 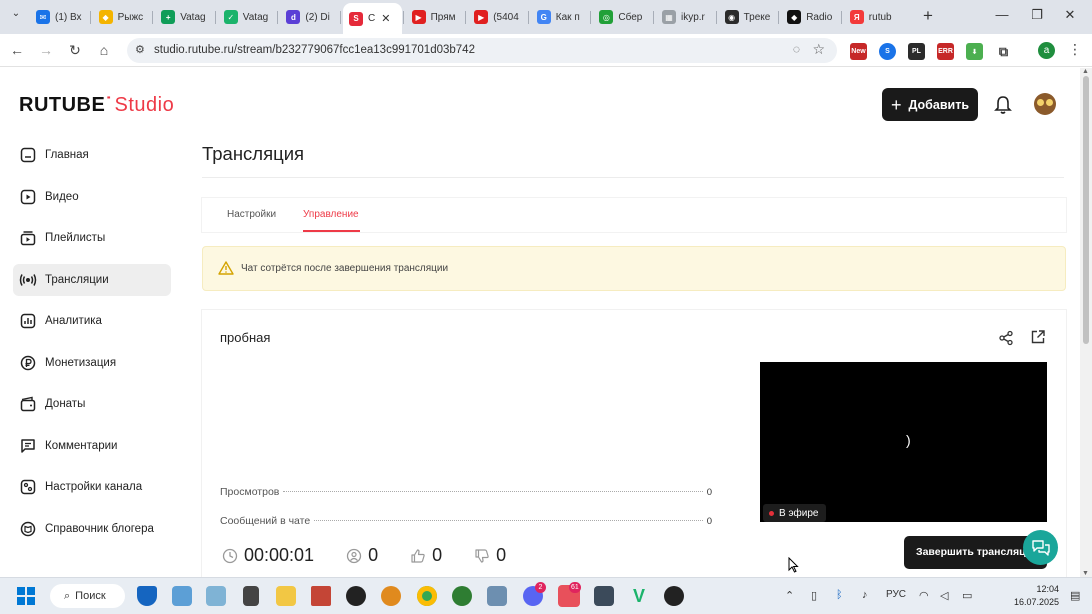 What do you see at coordinates (92, 279) in the screenshot?
I see `sidebar-item-broadcasts: Трансляции` at bounding box center [92, 279].